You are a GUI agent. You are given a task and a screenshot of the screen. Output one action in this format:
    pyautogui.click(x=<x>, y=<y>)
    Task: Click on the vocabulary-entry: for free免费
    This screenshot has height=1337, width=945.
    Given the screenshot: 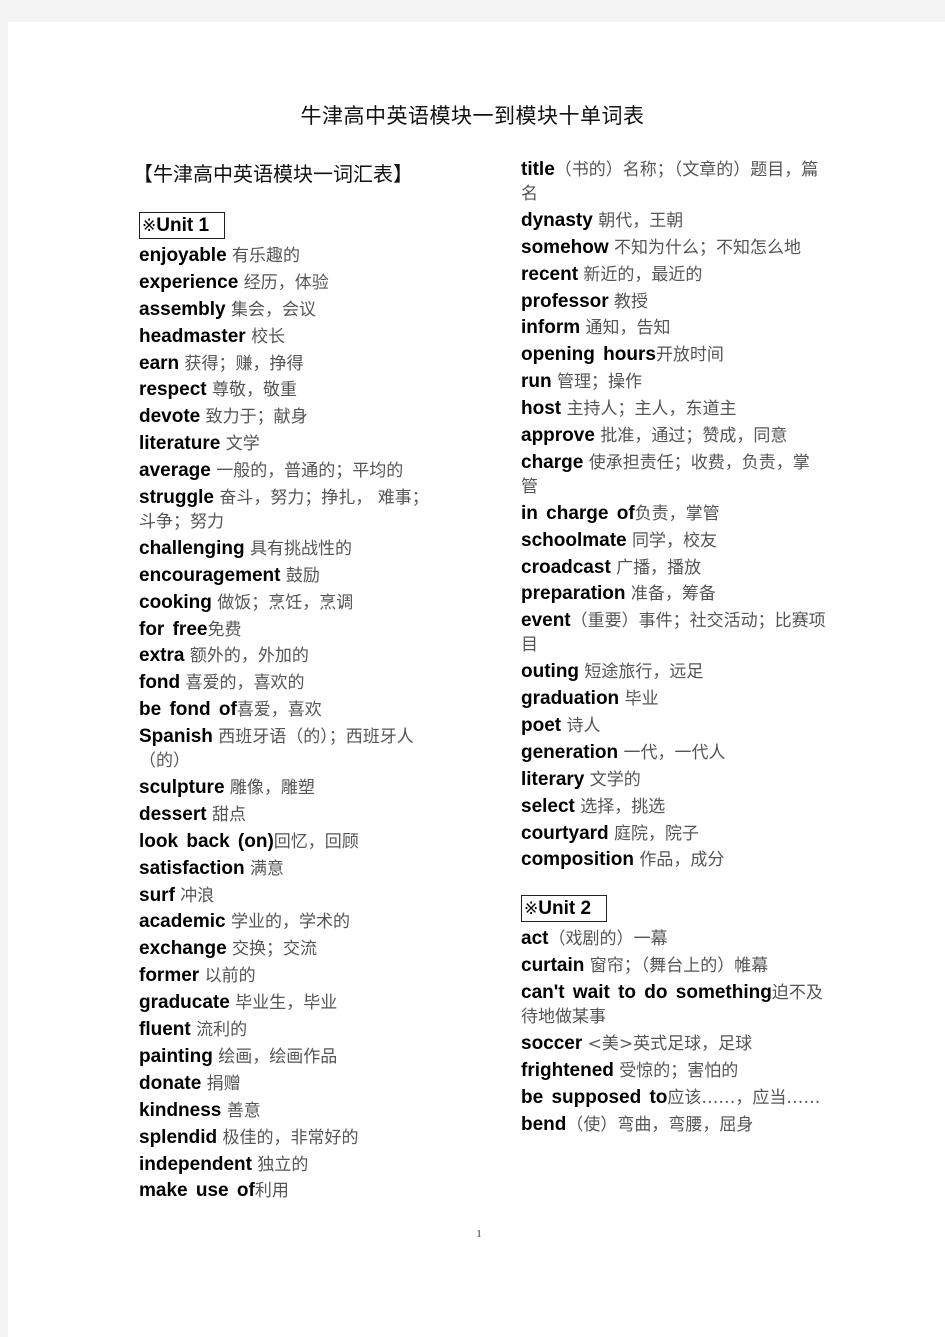 What is the action you would take?
    pyautogui.click(x=291, y=630)
    